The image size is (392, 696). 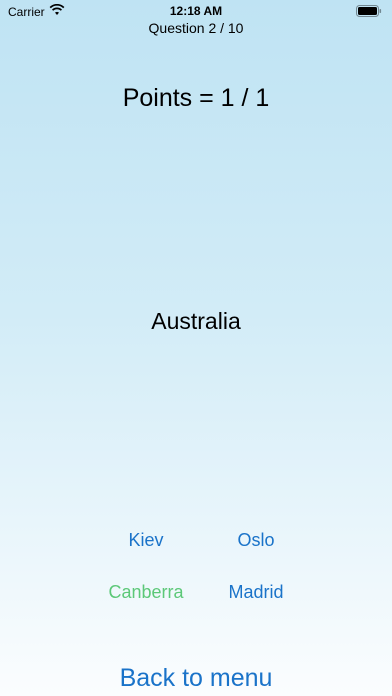 I want to click on status-bar: Carrier 12:18 AM, so click(x=196, y=10).